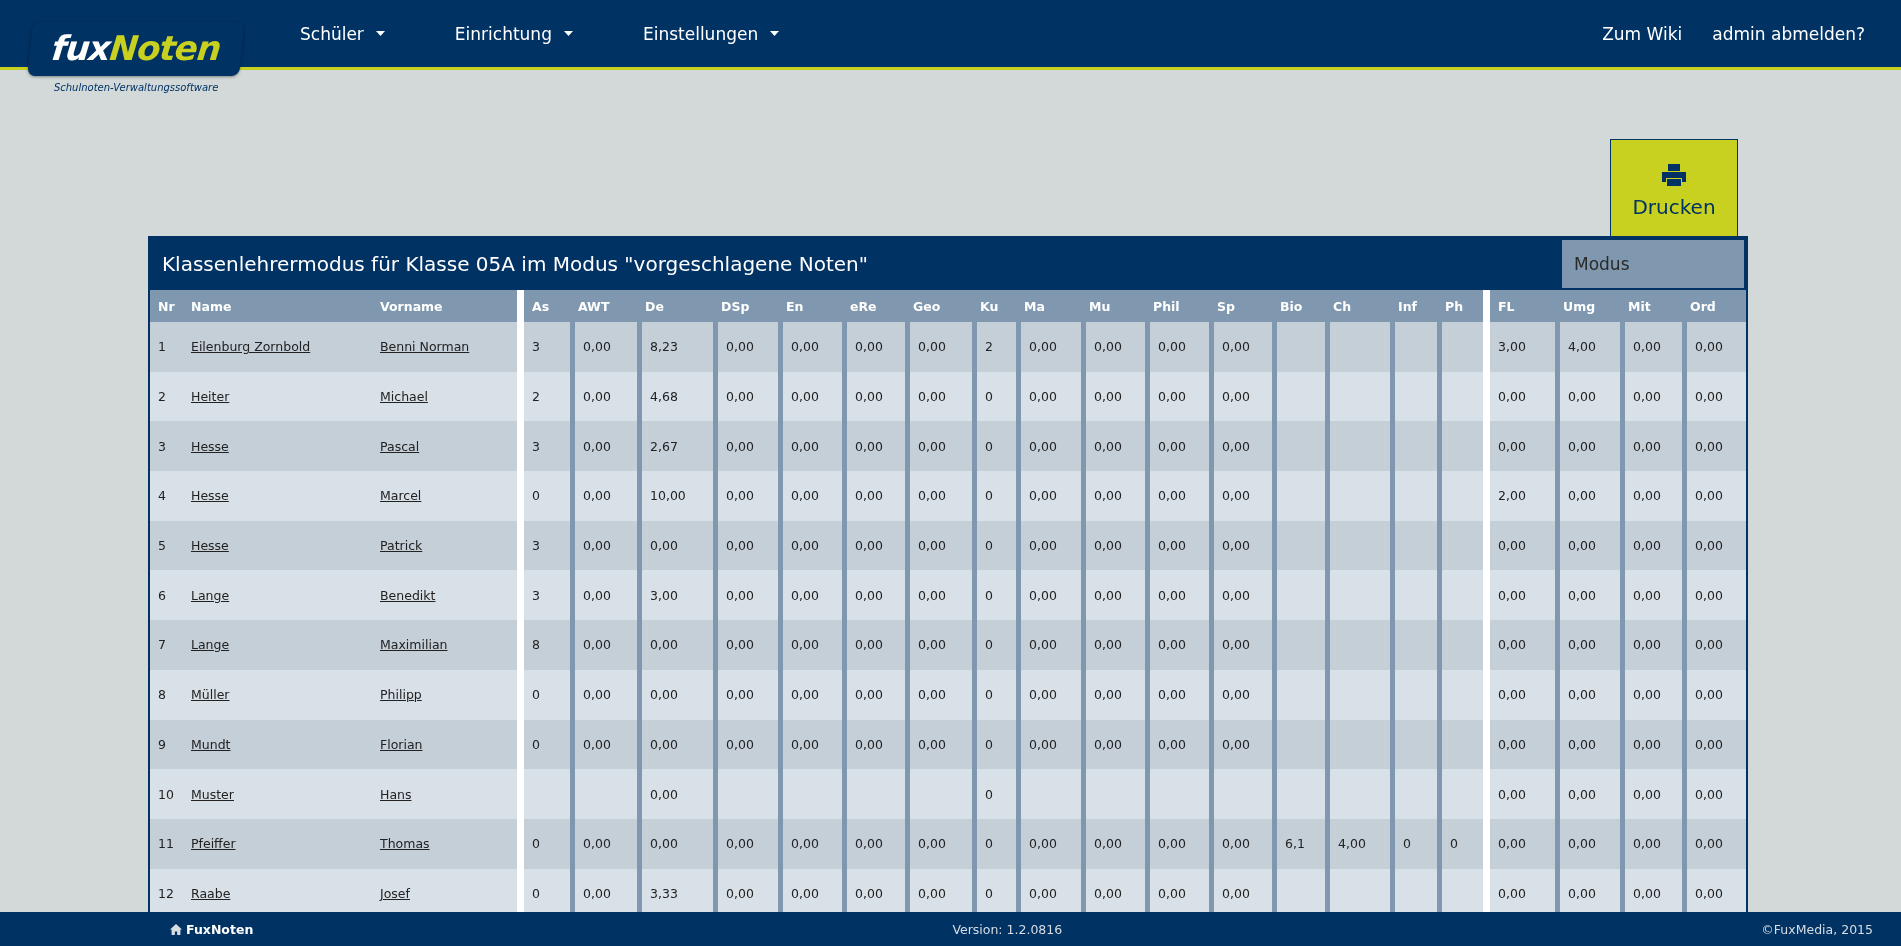 The image size is (1901, 946). Describe the element at coordinates (212, 929) in the screenshot. I see `home-link: FuxNoten` at that location.